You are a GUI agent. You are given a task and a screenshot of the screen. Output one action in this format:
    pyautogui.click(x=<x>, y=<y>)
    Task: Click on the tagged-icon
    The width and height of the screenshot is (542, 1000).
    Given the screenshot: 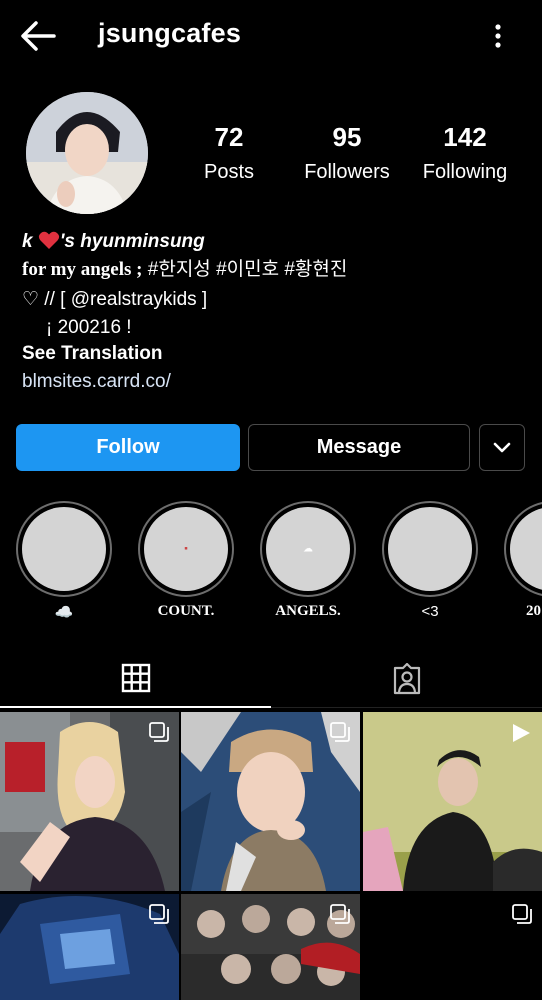 What is the action you would take?
    pyautogui.click(x=406, y=678)
    